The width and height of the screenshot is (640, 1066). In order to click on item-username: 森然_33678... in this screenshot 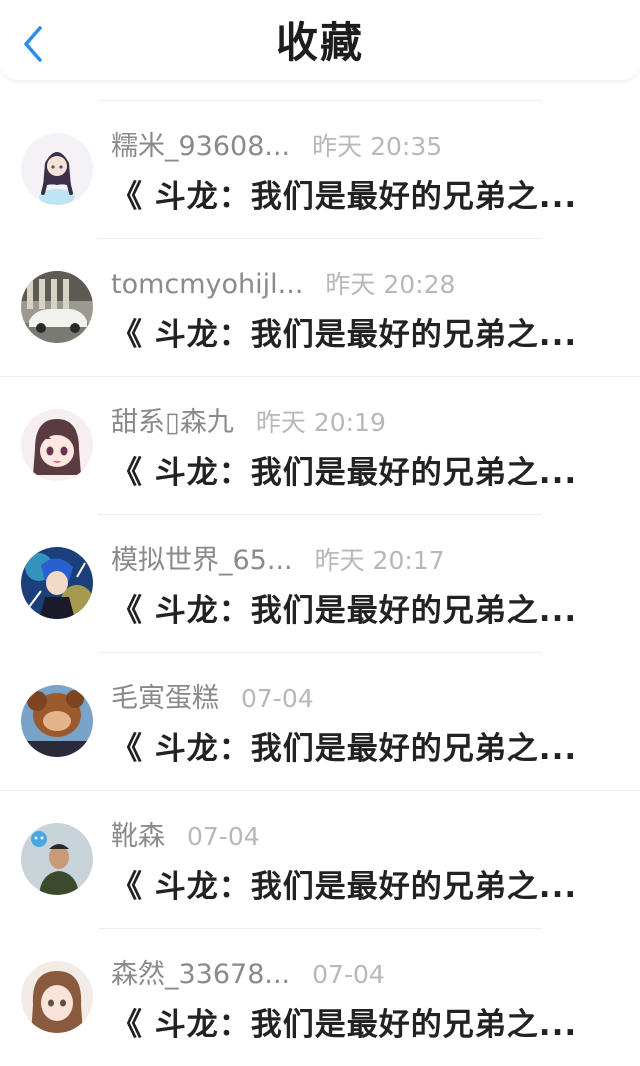, I will do `click(201, 974)`.